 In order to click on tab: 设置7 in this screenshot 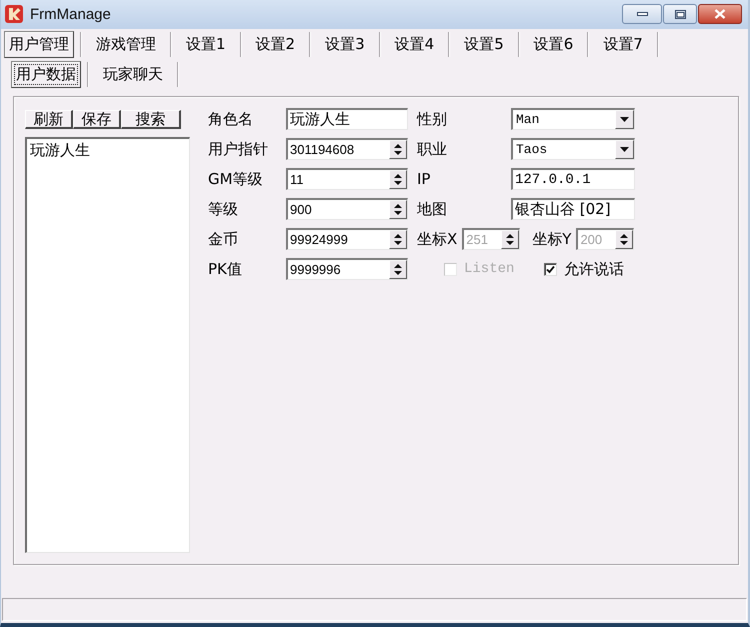, I will do `click(623, 44)`.